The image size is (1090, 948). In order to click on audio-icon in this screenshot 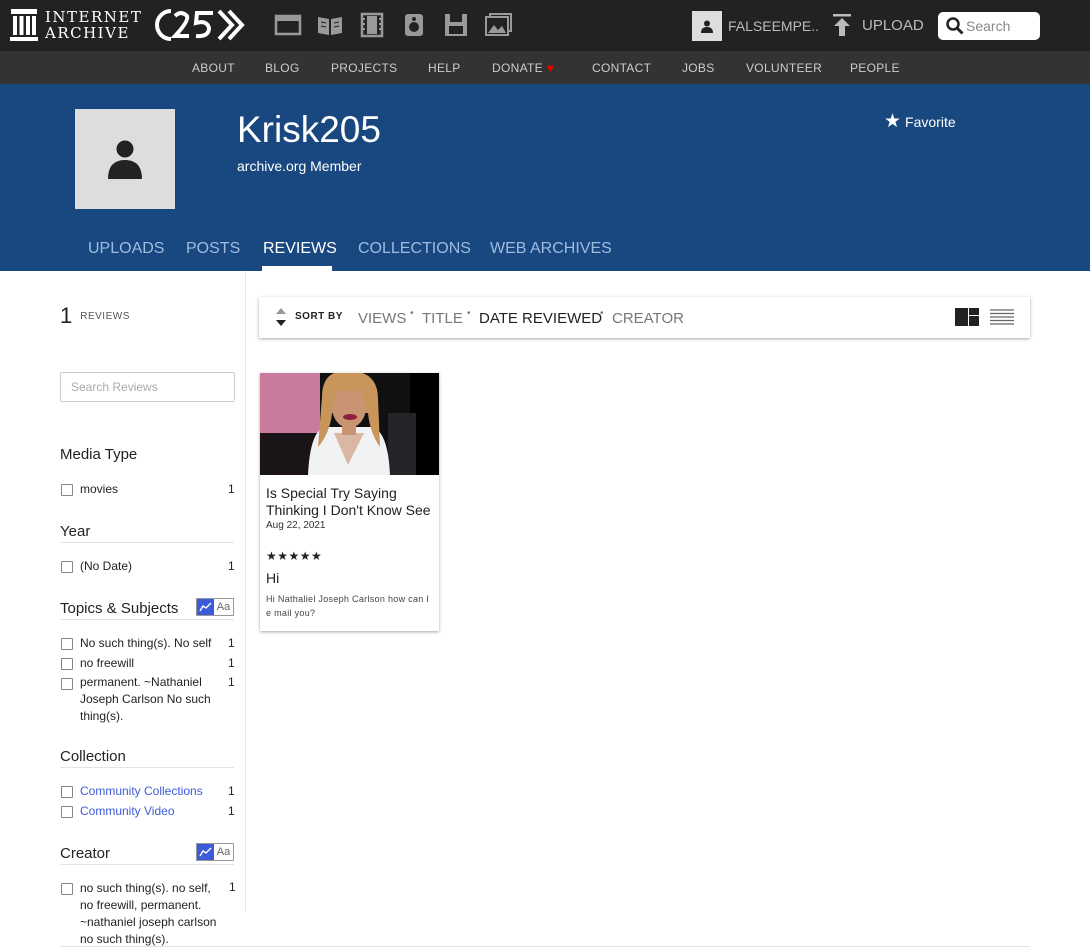, I will do `click(414, 25)`.